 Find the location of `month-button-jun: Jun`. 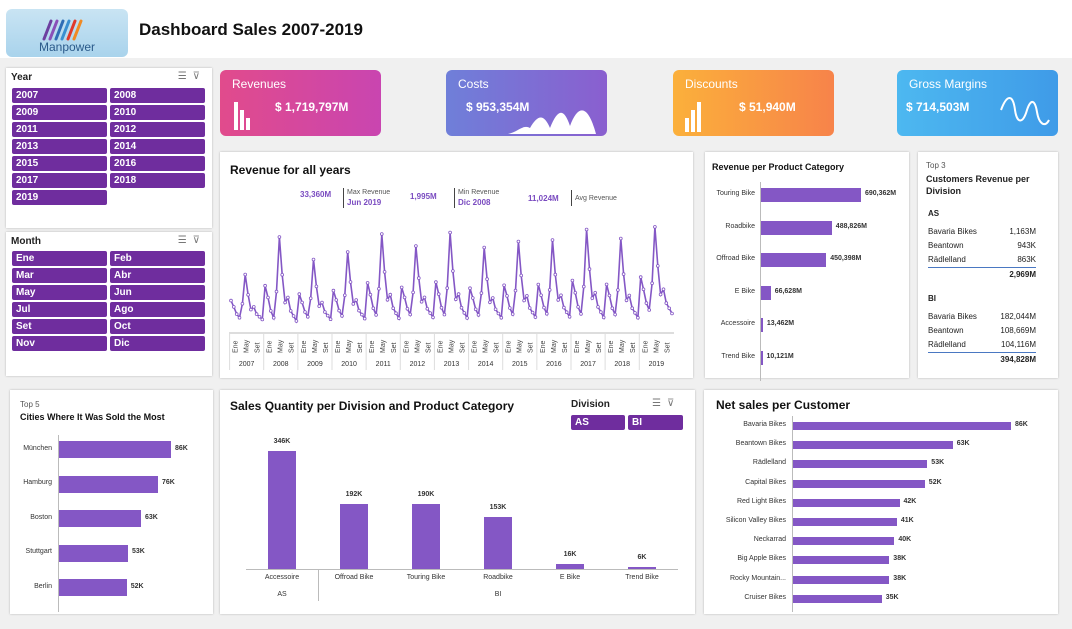

month-button-jun: Jun is located at coordinates (157, 292).